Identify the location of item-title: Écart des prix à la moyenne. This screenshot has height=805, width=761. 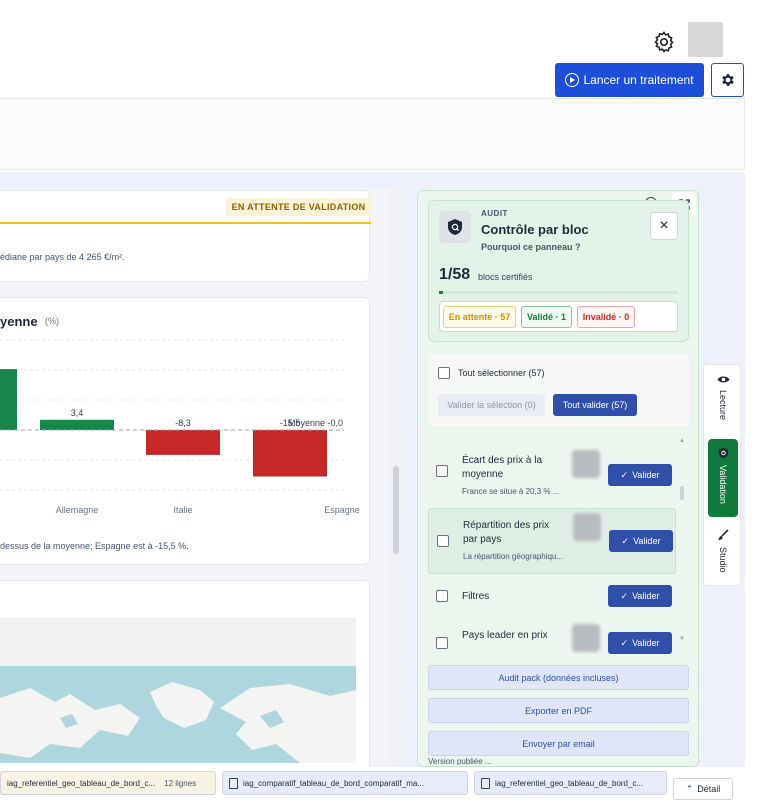
(502, 467).